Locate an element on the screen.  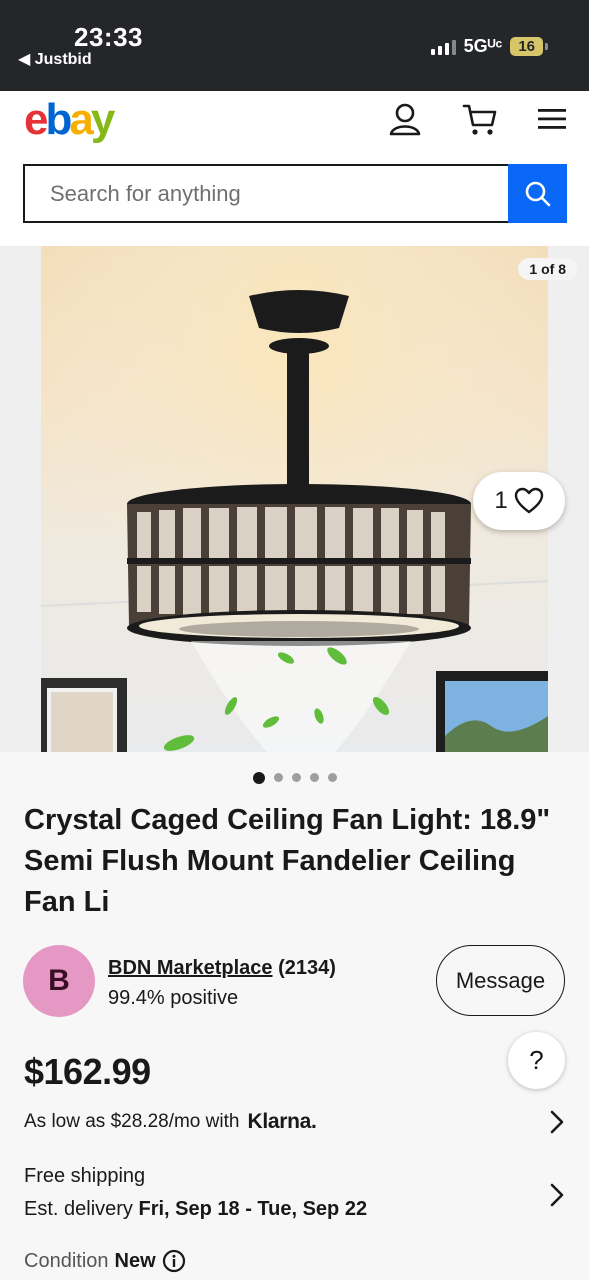
help-button: ? is located at coordinates (536, 1060).